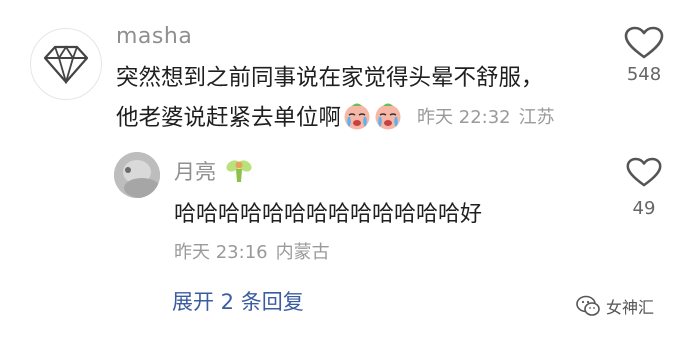  I want to click on comment-text-line2: 他老婆说赶紧去单位啊, so click(229, 118).